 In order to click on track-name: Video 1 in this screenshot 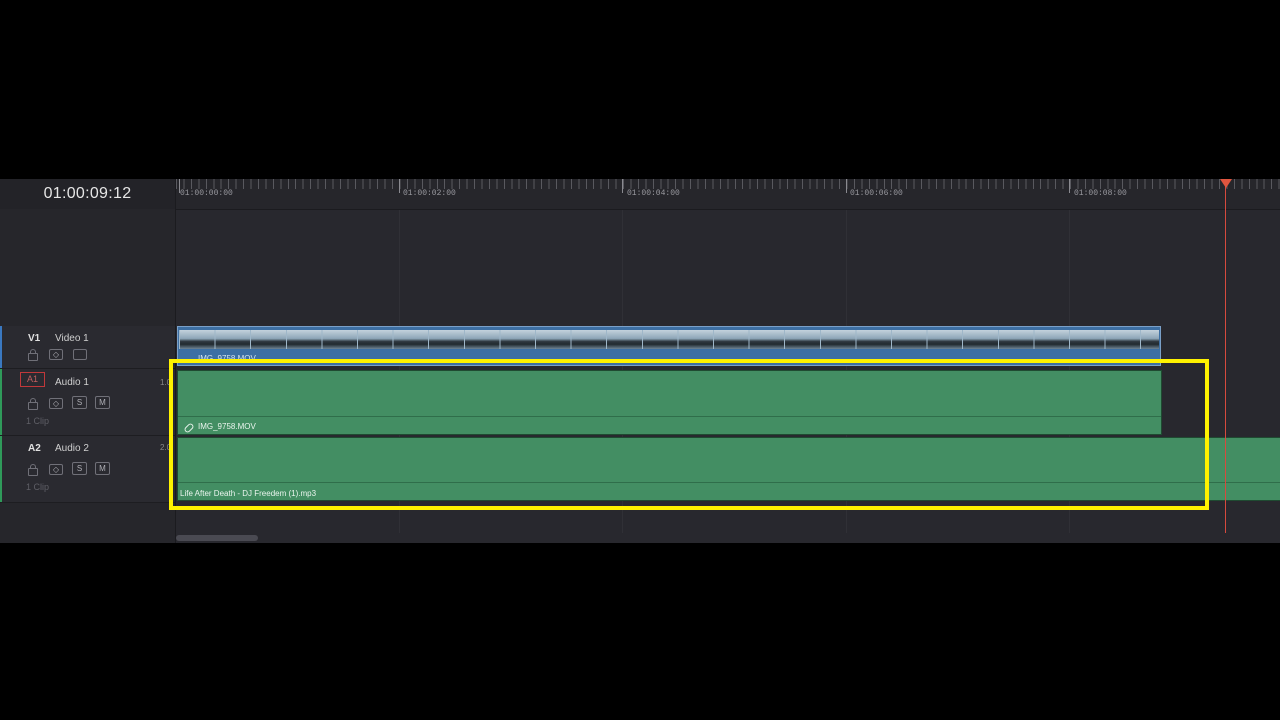, I will do `click(72, 338)`.